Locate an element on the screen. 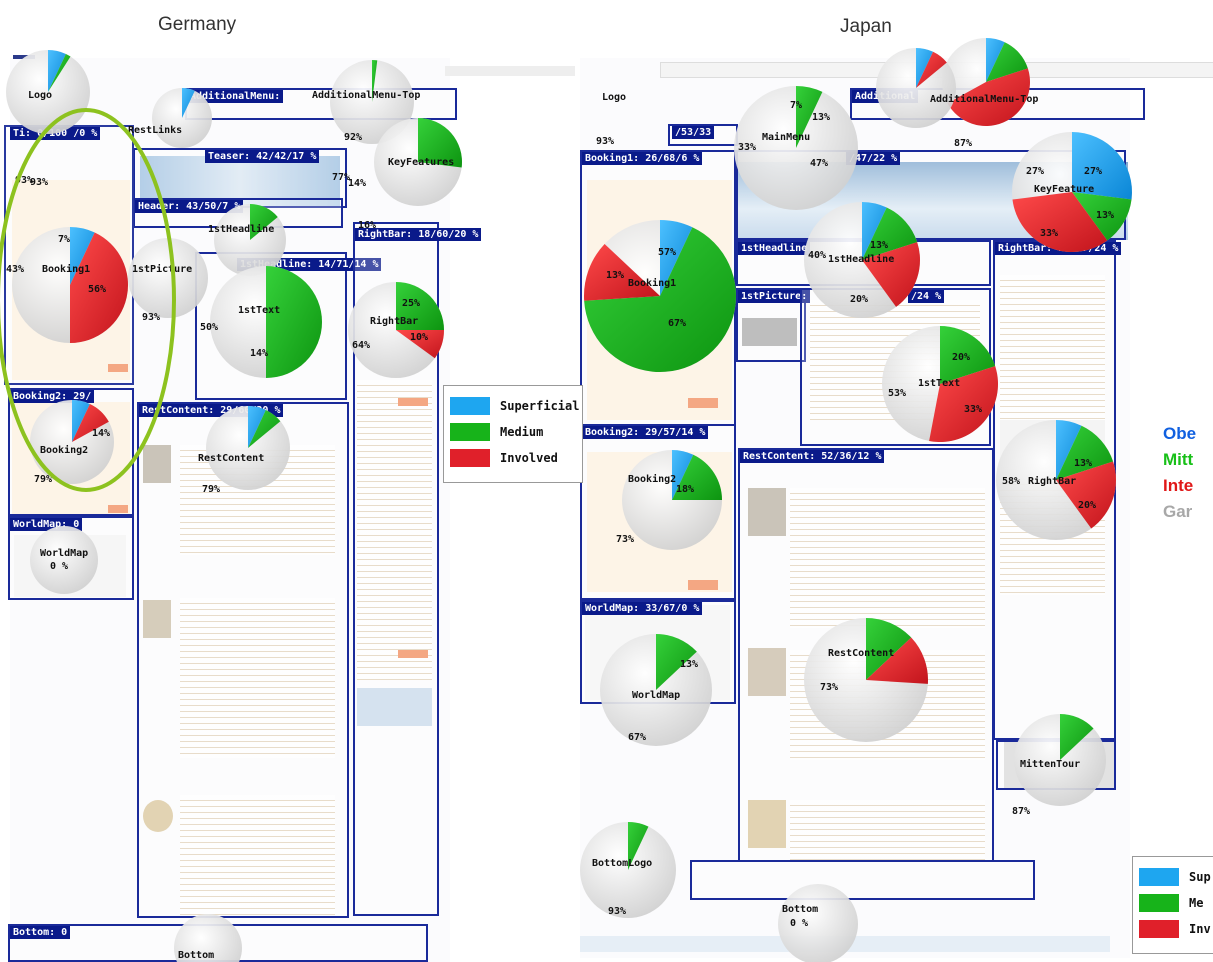  side-label-medium: Mitt is located at coordinates (1178, 459).